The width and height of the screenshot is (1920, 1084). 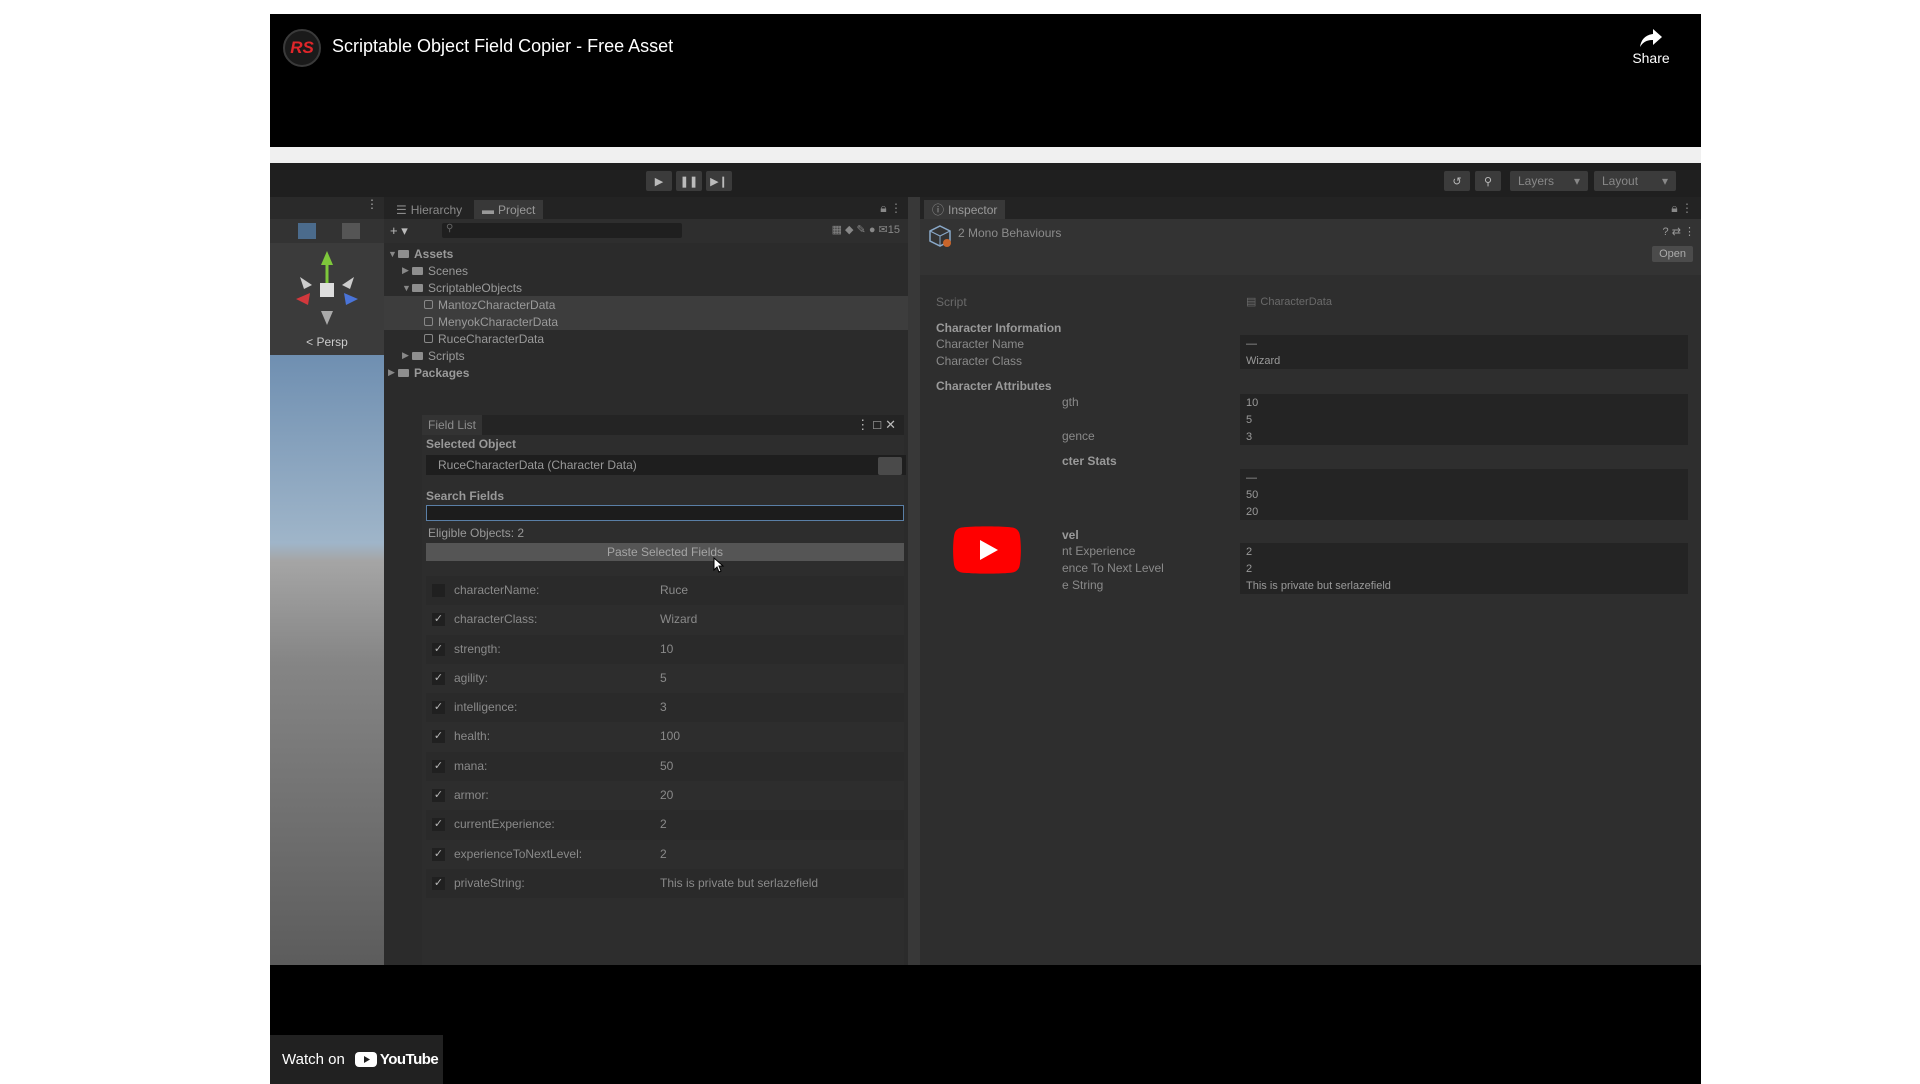 What do you see at coordinates (1010, 233) in the screenshot?
I see `inspector-header-label: 2 Mono Behaviours` at bounding box center [1010, 233].